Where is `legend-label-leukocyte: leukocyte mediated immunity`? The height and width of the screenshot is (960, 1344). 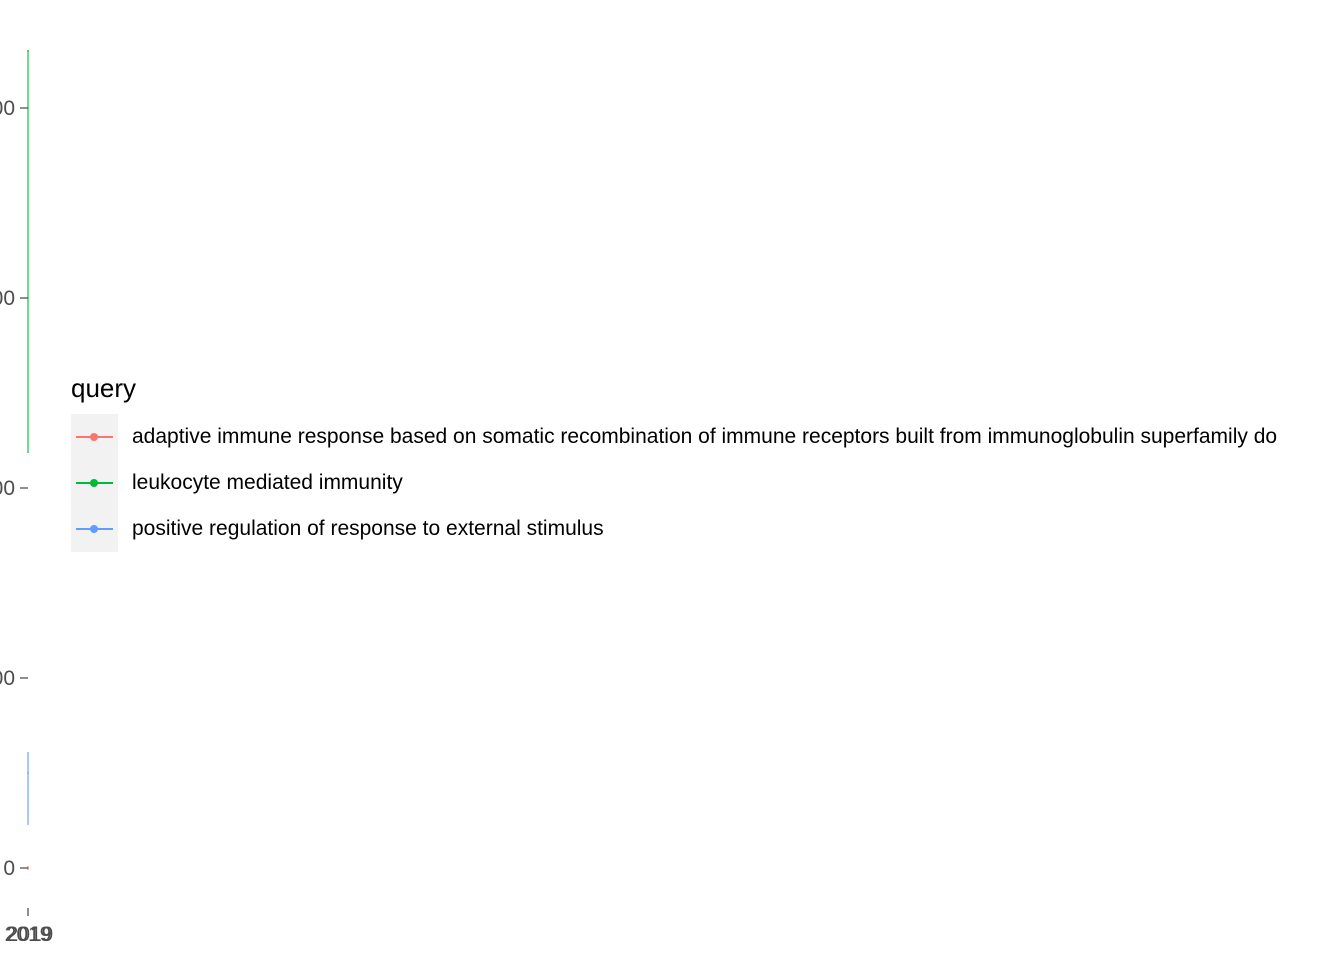
legend-label-leukocyte: leukocyte mediated immunity is located at coordinates (267, 482).